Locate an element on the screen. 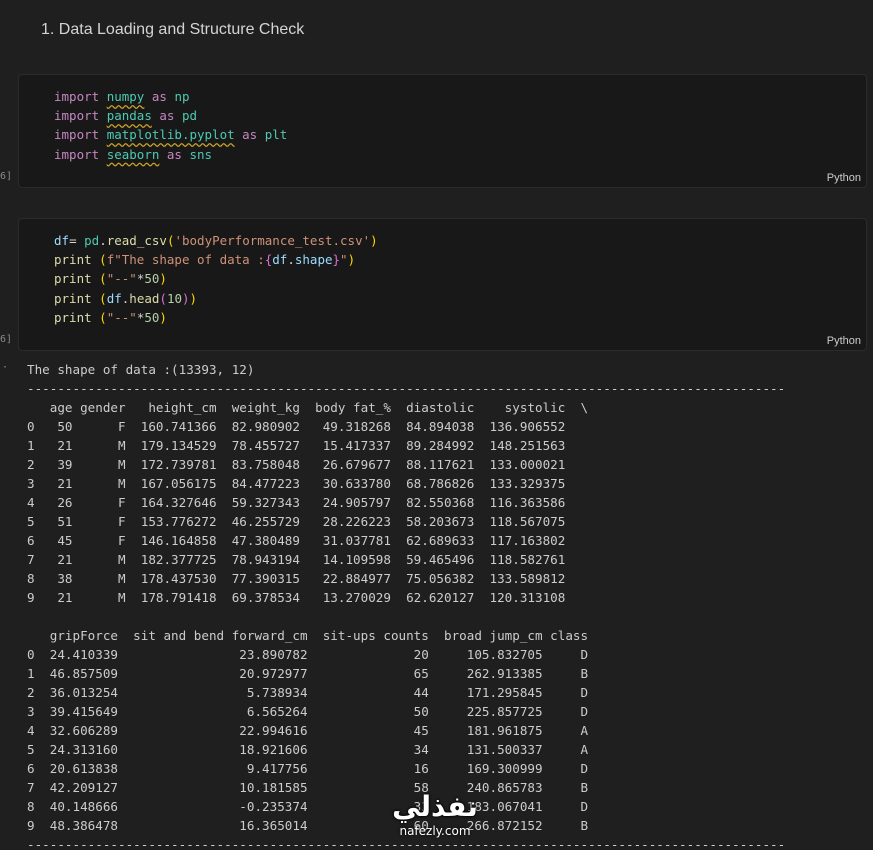 This screenshot has height=850, width=873. code-line: print (f"The shape of data :{df.shape}") is located at coordinates (216, 259).